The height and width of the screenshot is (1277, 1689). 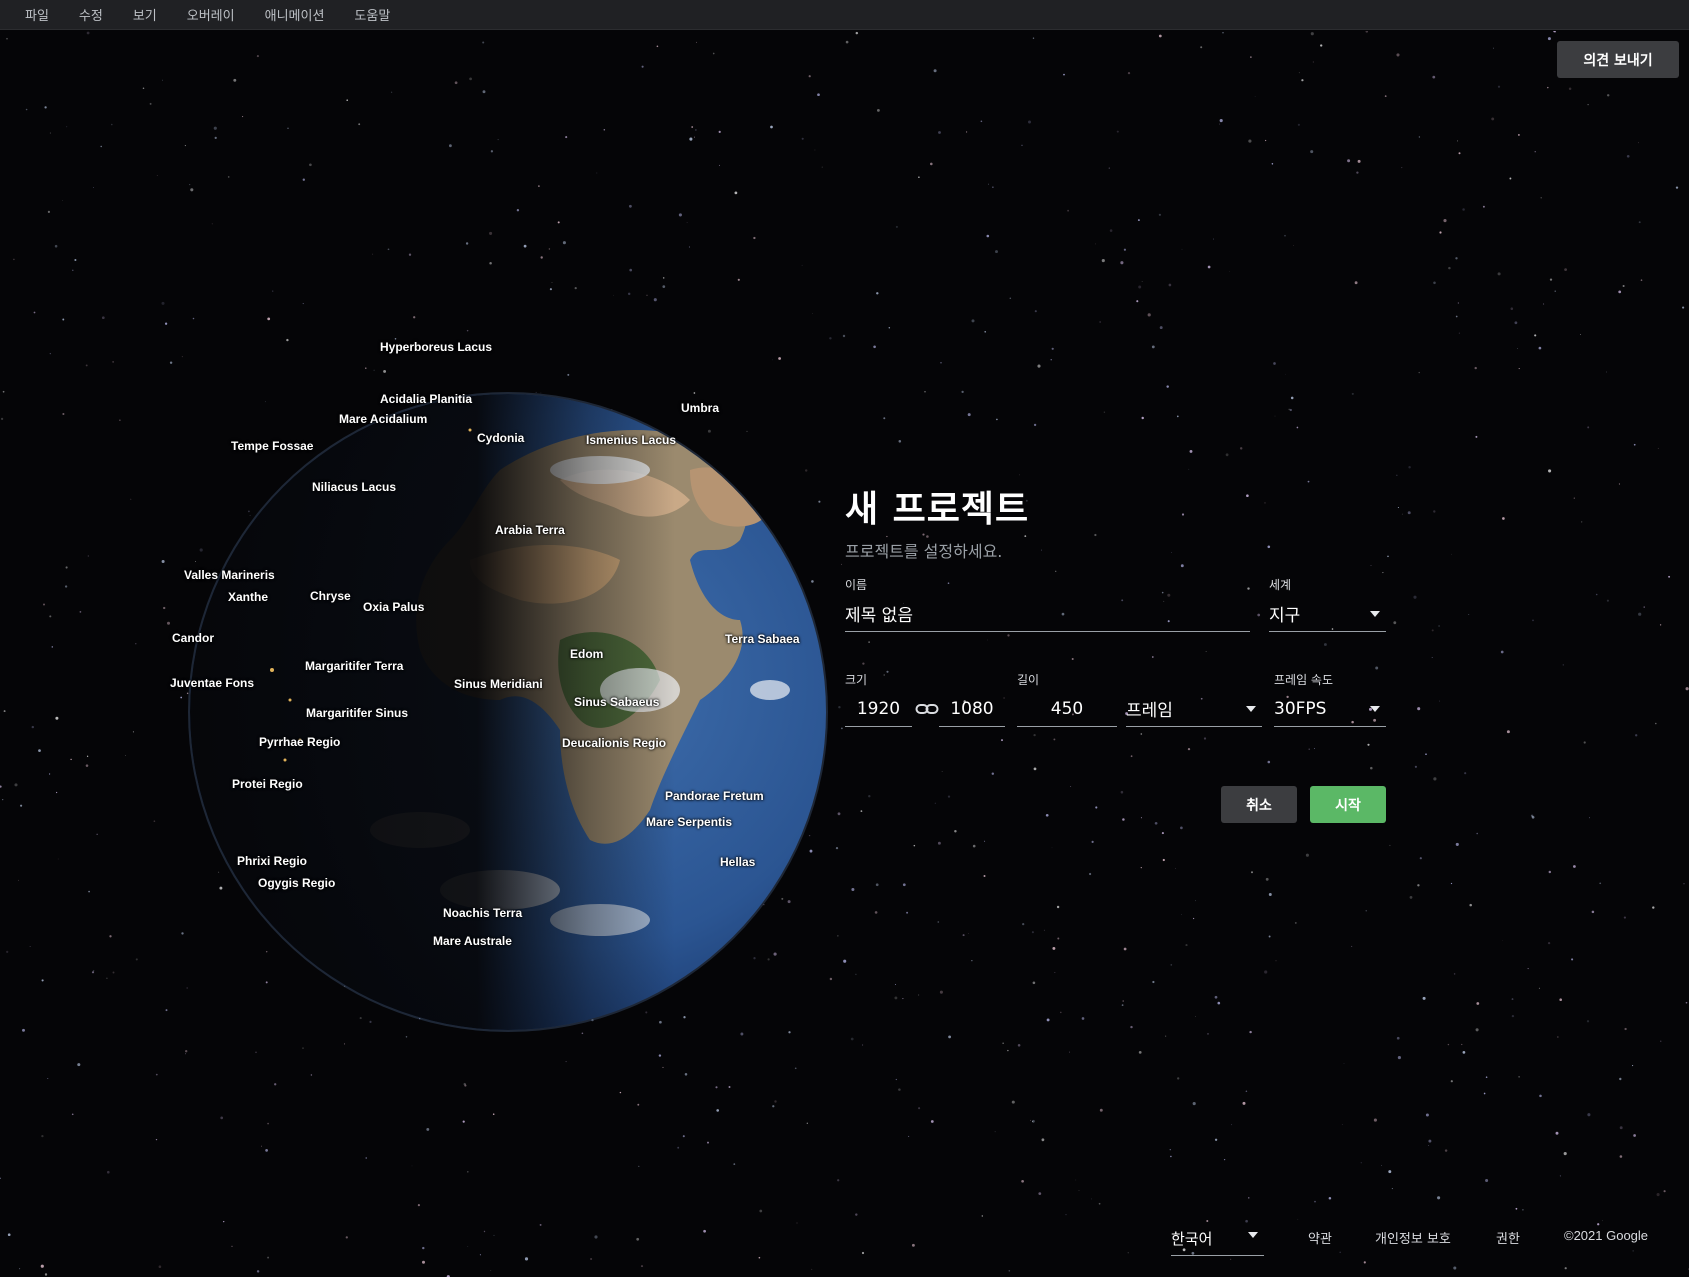 I want to click on menu-bar: 파일 수정 보기 오버레이 애니메이션 도움말, so click(x=844, y=15).